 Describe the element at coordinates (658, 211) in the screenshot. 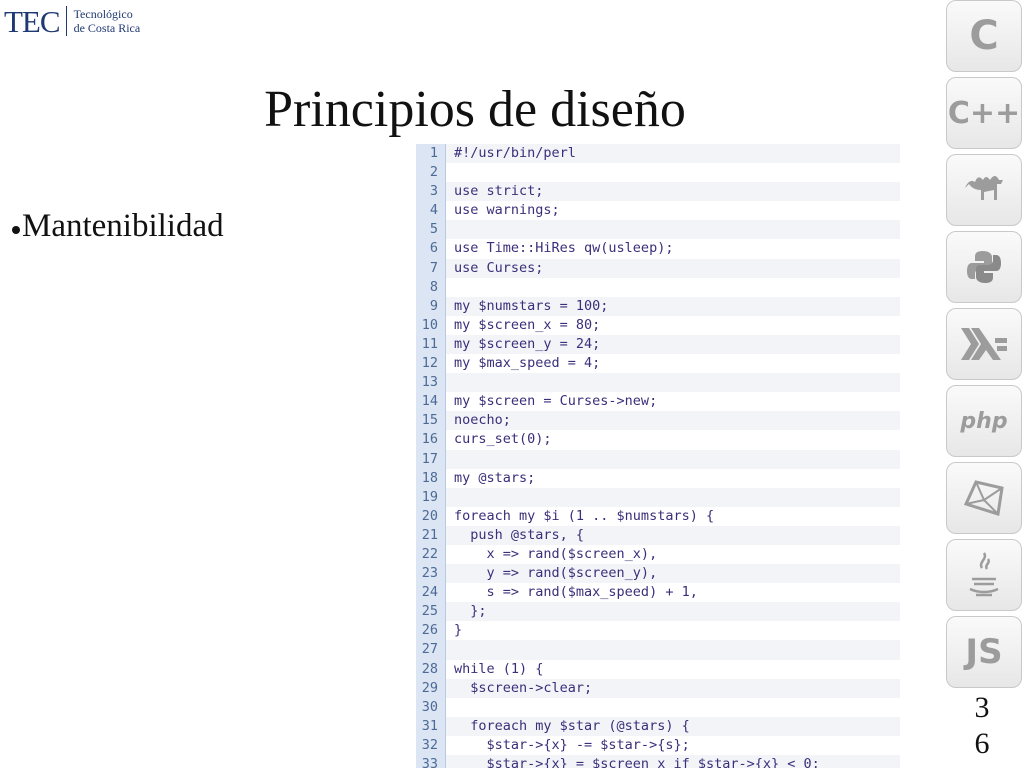

I see `code-line: 4 use warnings;` at that location.